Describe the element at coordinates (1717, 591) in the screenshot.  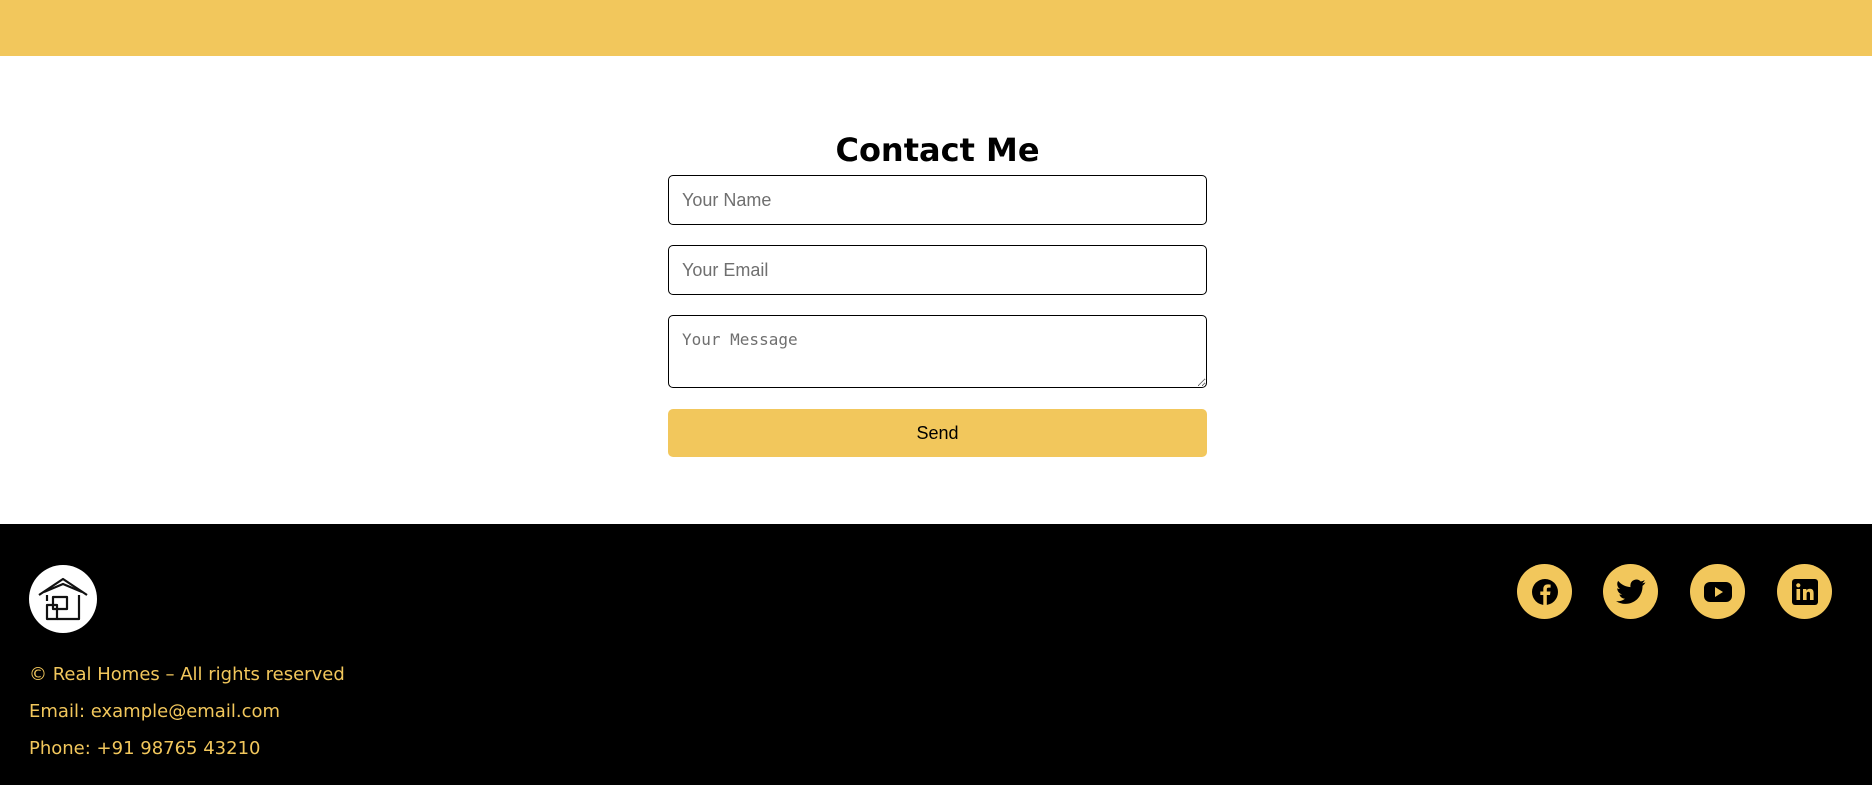
I see `youtube-icon` at that location.